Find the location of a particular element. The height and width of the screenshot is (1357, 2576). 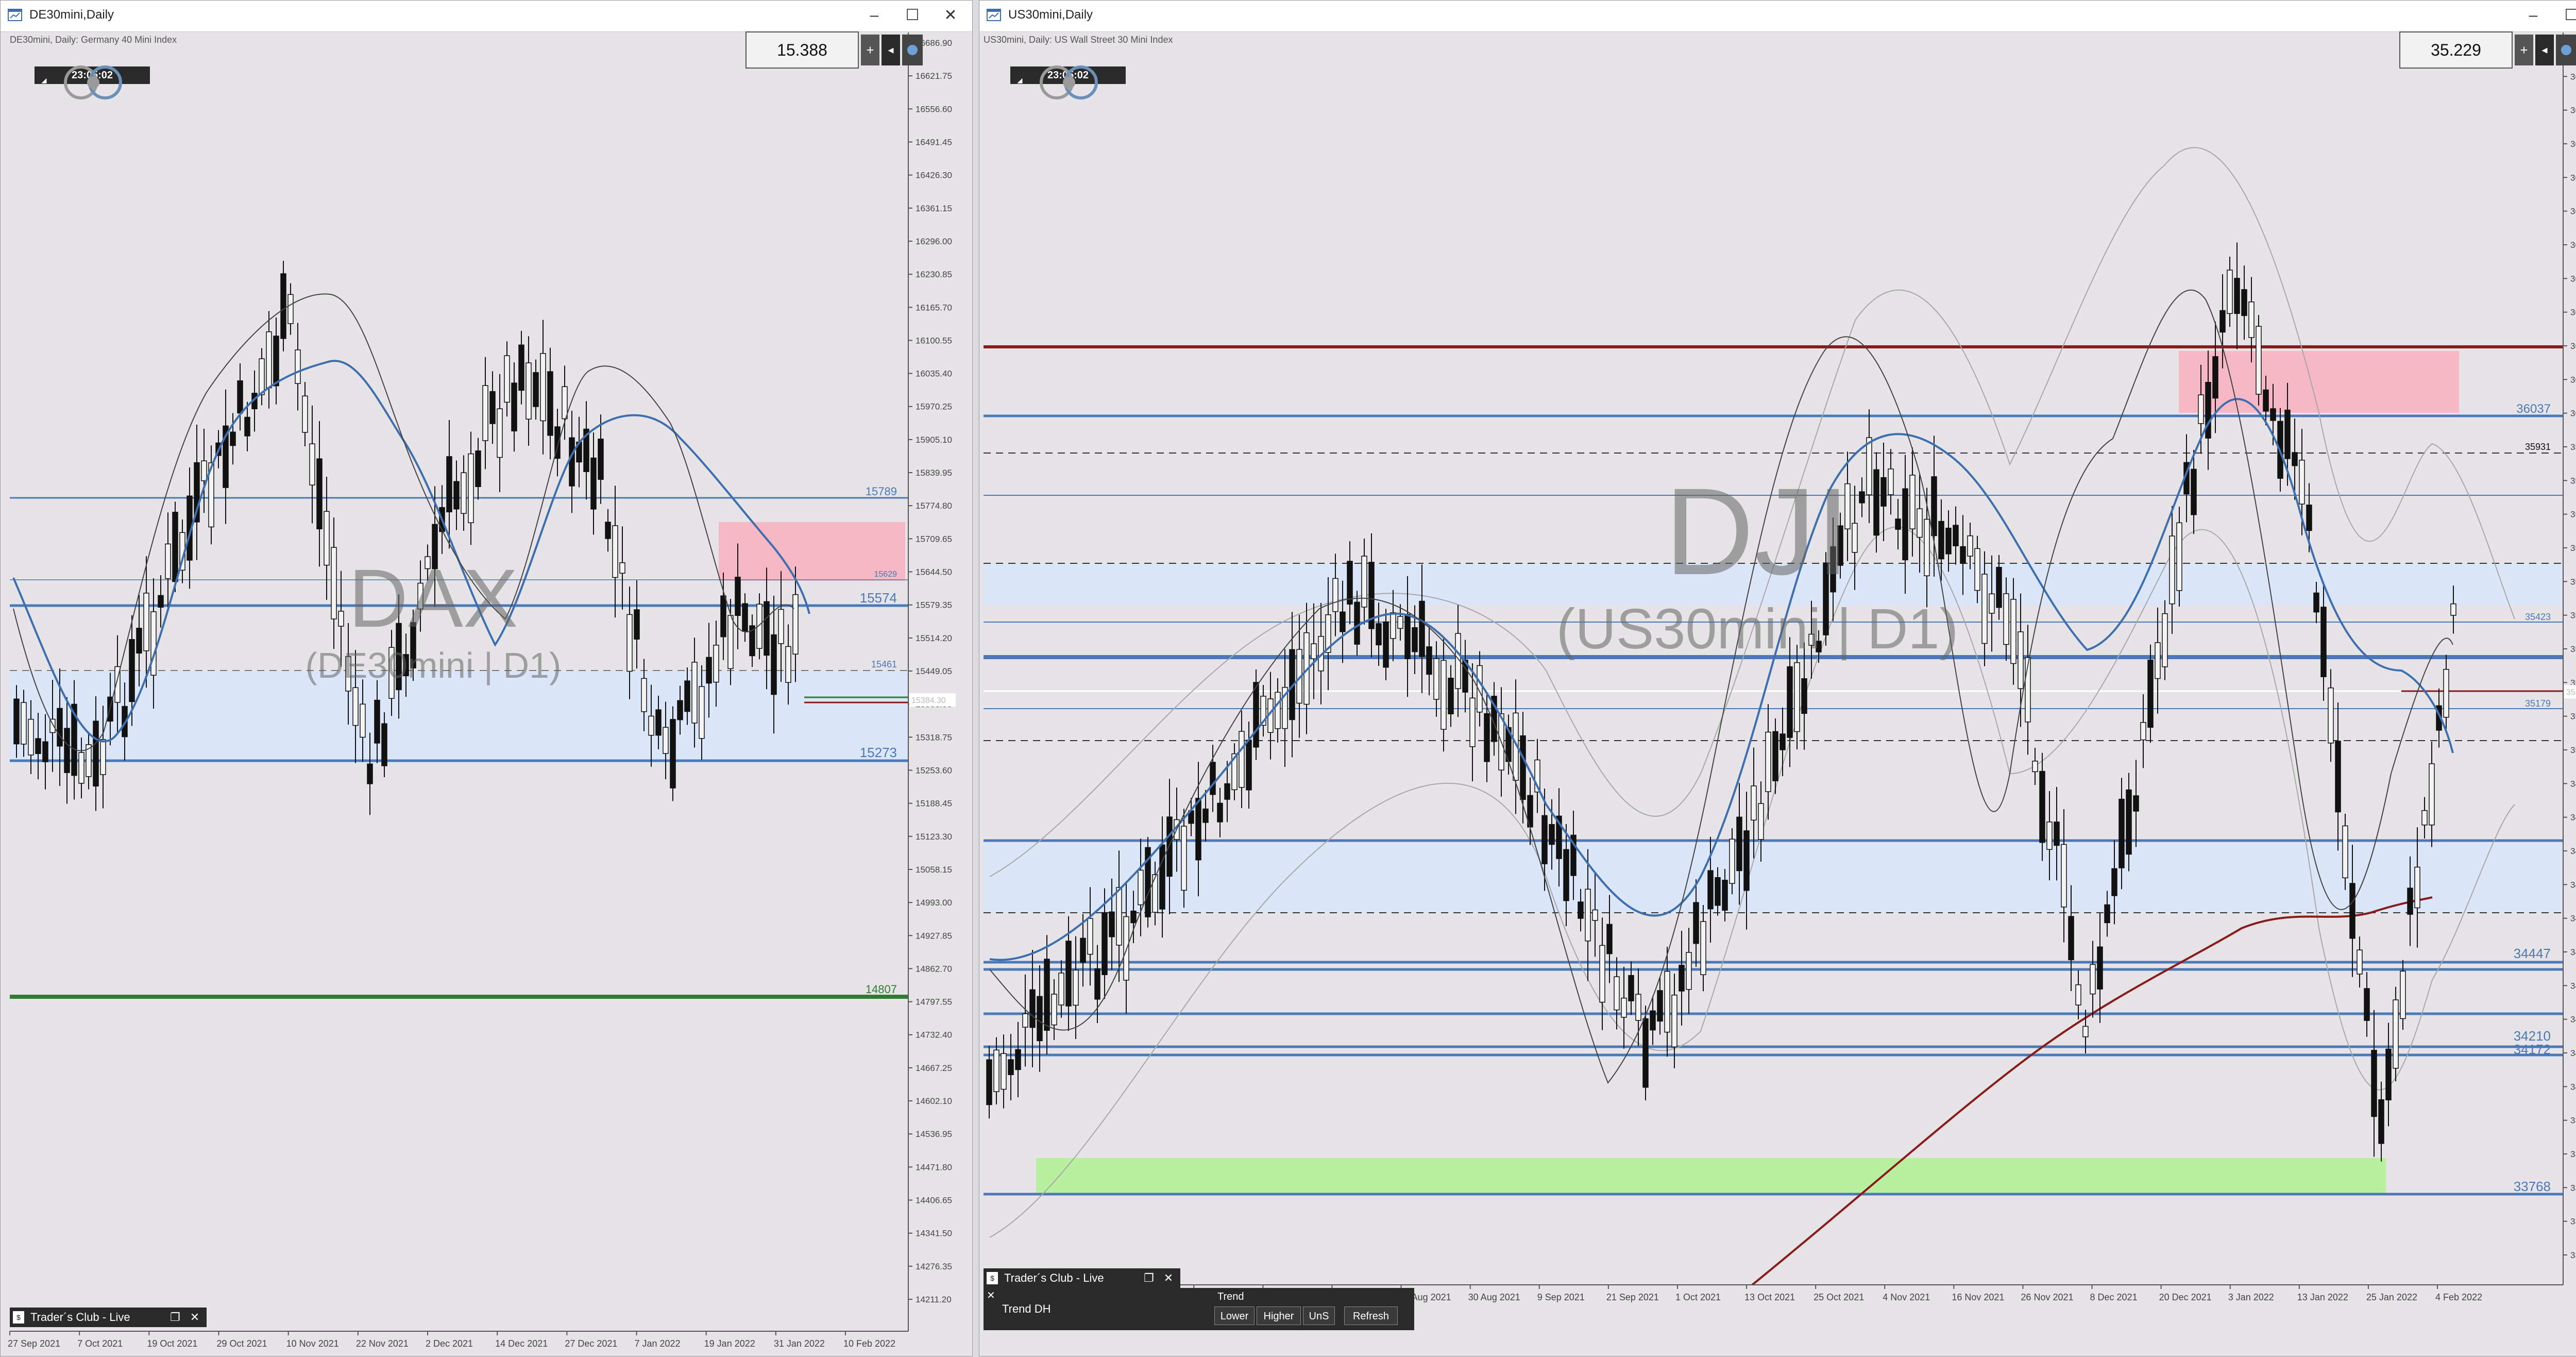

price-tick-label: 15839.95 is located at coordinates (934, 473).